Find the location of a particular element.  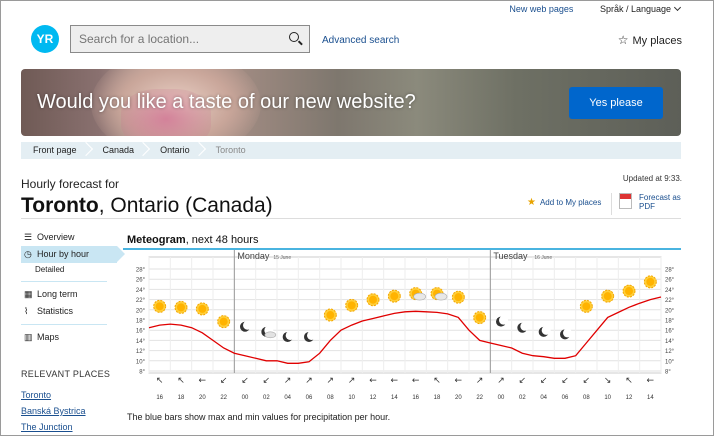

chevron-down-icon is located at coordinates (677, 7).